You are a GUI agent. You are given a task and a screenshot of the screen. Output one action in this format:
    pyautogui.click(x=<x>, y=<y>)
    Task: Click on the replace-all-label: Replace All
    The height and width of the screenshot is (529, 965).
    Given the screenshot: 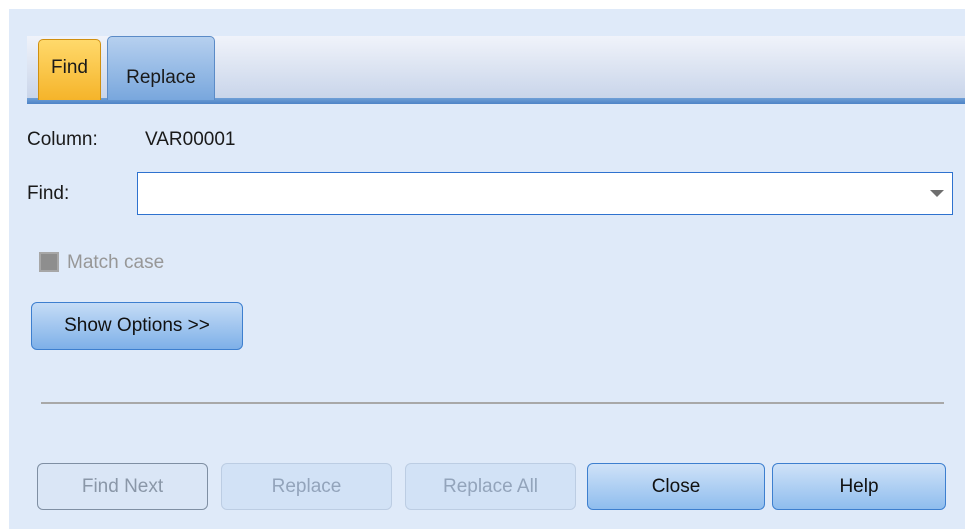 What is the action you would take?
    pyautogui.click(x=490, y=486)
    